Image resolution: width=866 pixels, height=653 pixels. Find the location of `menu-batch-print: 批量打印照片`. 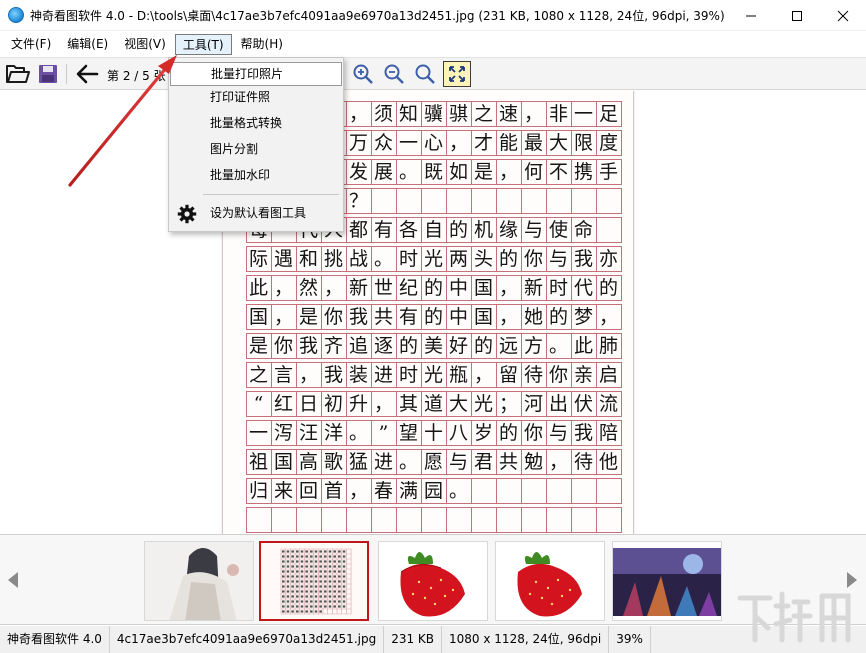

menu-batch-print: 批量打印照片 is located at coordinates (256, 74).